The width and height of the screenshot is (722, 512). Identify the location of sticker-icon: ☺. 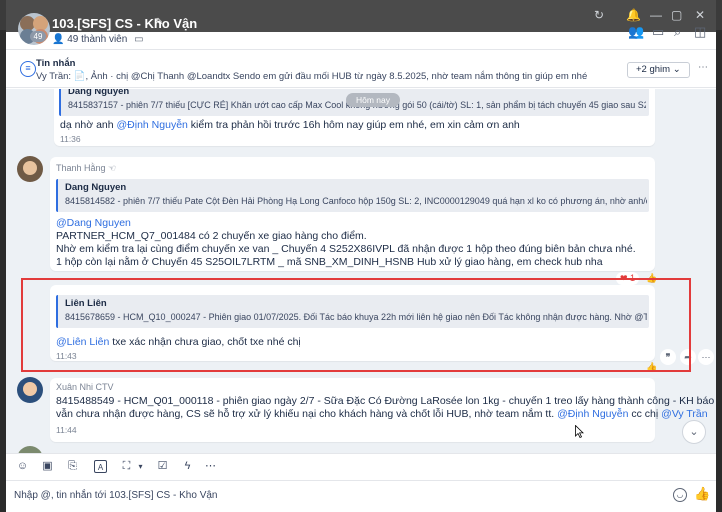
(22, 466).